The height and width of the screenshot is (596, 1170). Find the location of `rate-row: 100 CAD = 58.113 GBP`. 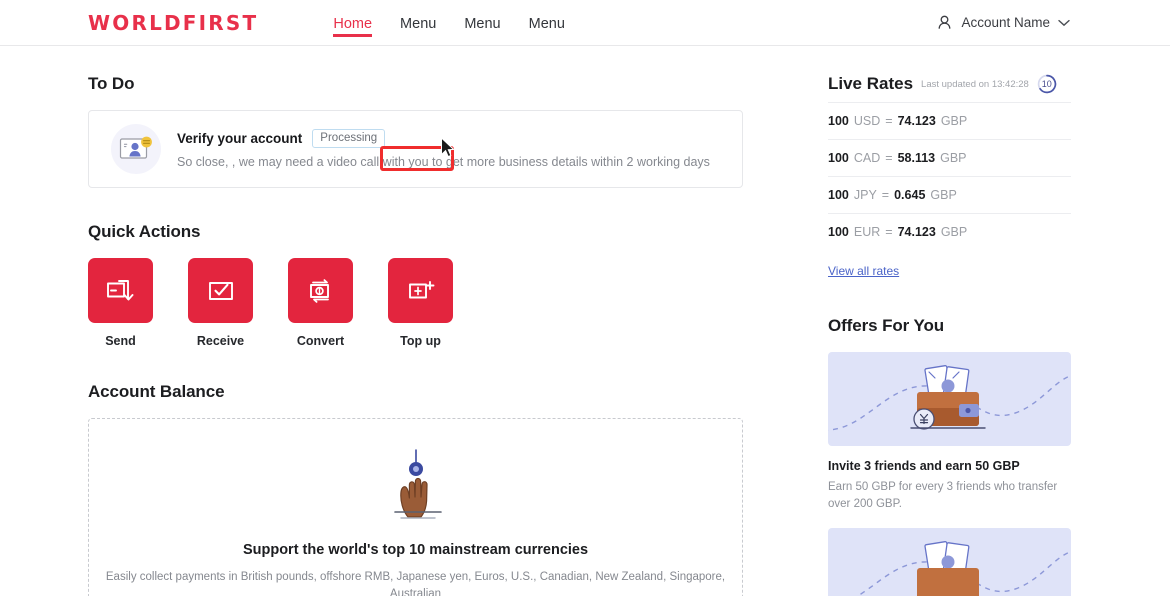

rate-row: 100 CAD = 58.113 GBP is located at coordinates (949, 157).